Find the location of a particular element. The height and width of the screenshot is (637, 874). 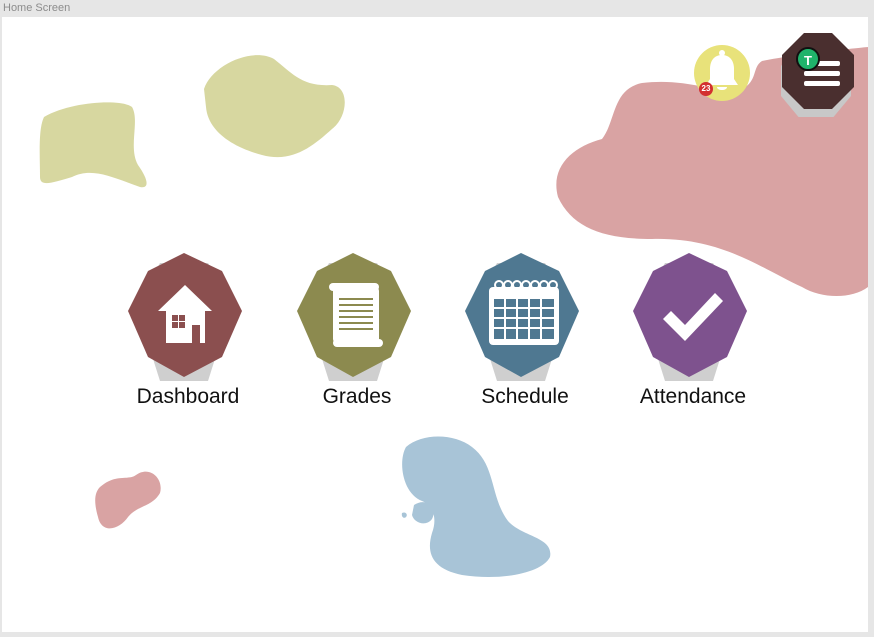

blue-blob-dot is located at coordinates (404, 515).